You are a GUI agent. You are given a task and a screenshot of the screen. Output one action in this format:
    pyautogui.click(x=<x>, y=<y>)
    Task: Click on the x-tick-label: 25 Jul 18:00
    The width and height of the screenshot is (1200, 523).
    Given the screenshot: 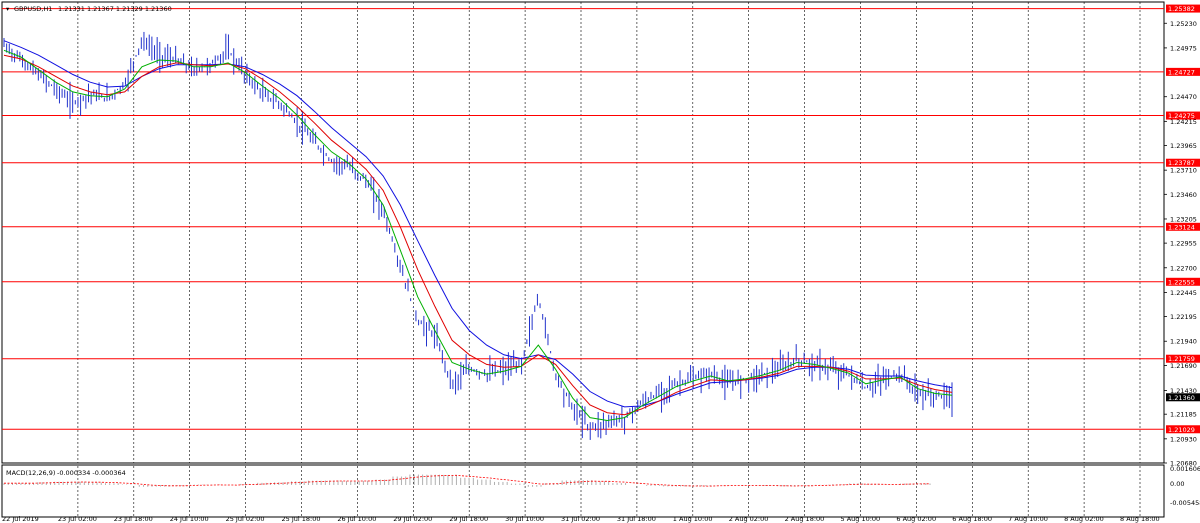 What is the action you would take?
    pyautogui.click(x=301, y=519)
    